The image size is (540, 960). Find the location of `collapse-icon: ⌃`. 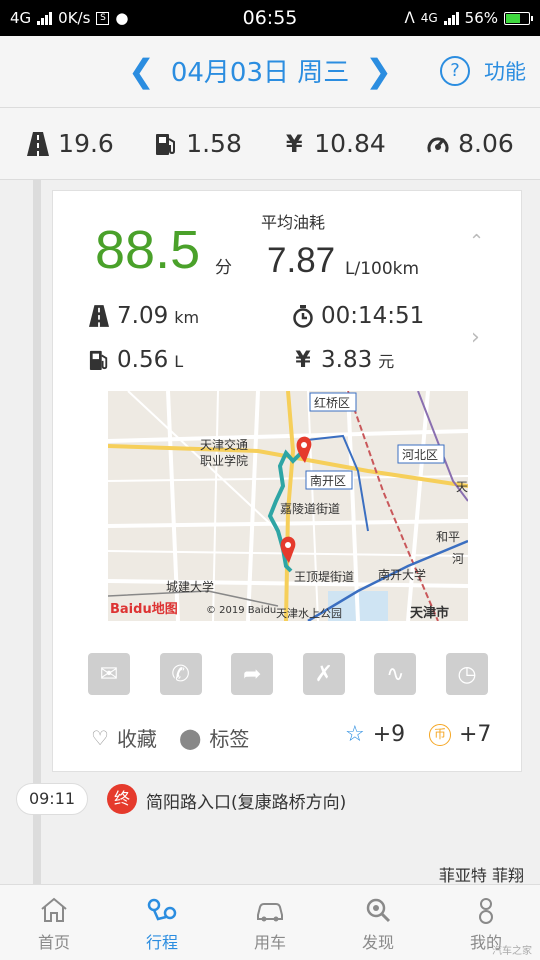

collapse-icon: ⌃ is located at coordinates (476, 241).